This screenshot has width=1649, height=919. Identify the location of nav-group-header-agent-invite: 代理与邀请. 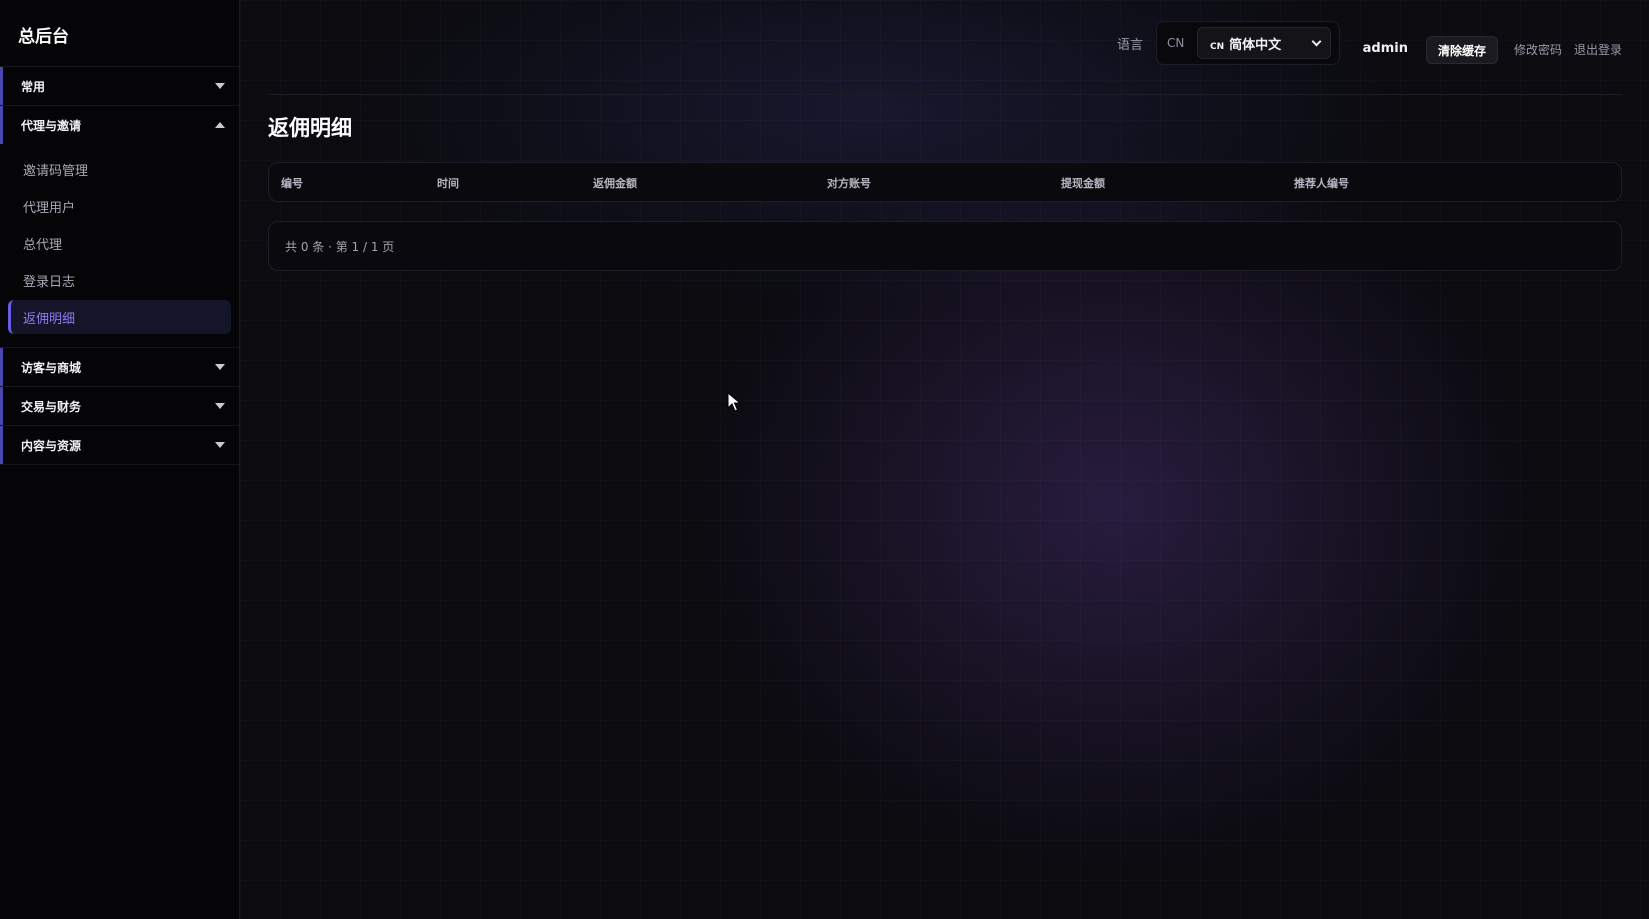
(119, 125).